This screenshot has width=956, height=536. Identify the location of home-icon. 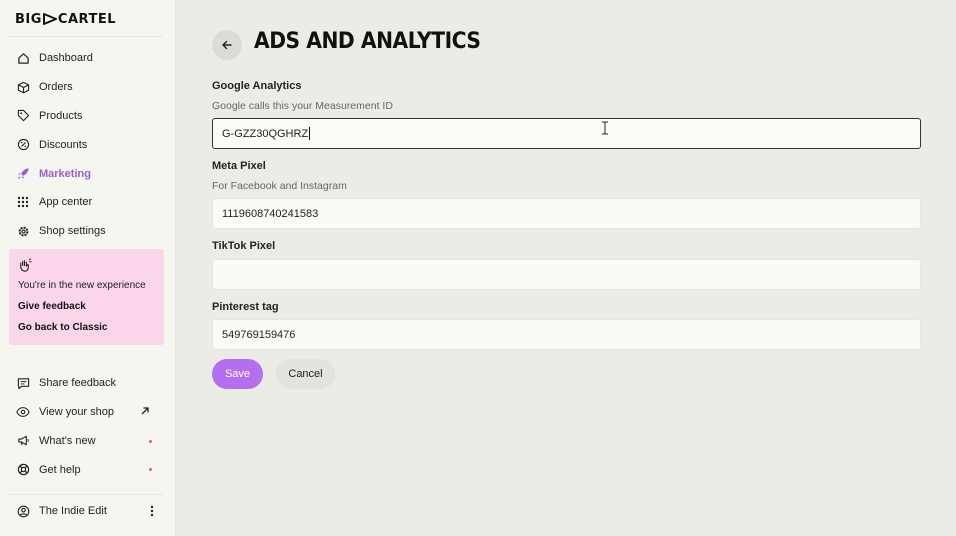
(23, 58).